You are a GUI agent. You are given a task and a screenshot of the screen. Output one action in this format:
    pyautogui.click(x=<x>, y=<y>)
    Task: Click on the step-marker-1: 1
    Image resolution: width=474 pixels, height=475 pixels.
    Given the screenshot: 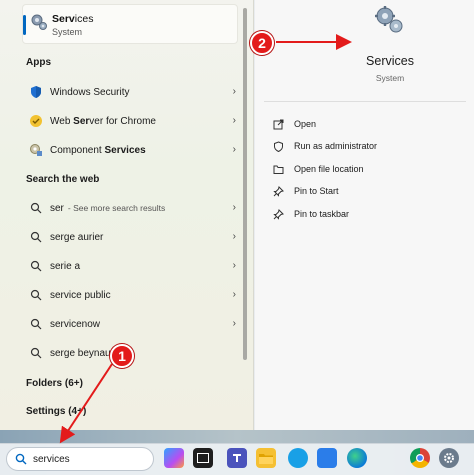 What is the action you would take?
    pyautogui.click(x=122, y=356)
    